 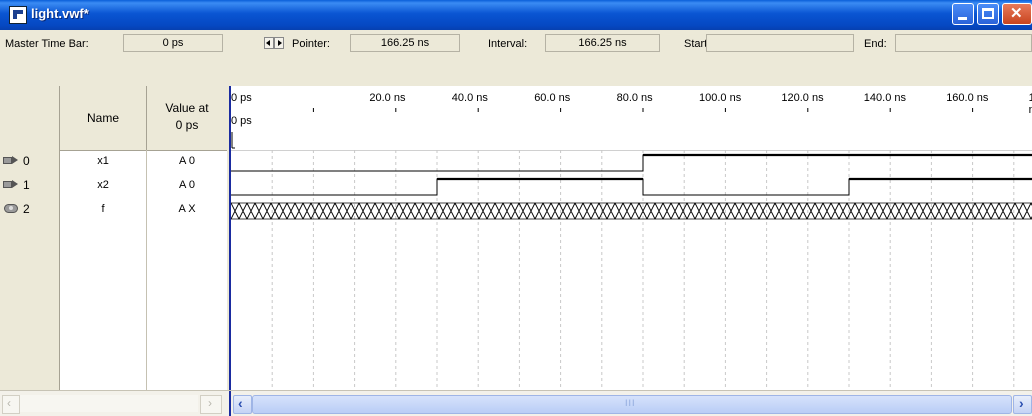 I want to click on maximize-button, so click(x=988, y=14).